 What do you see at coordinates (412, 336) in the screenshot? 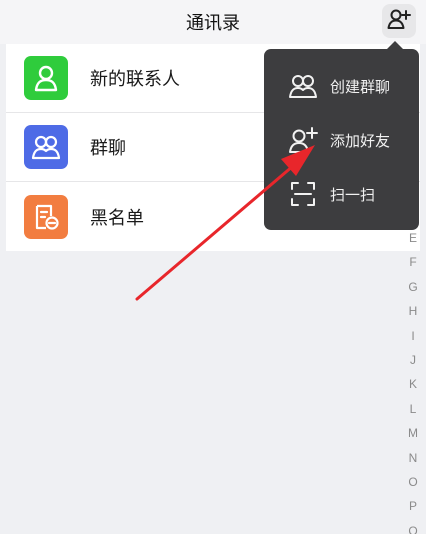
I see `index-letter-i: I` at bounding box center [412, 336].